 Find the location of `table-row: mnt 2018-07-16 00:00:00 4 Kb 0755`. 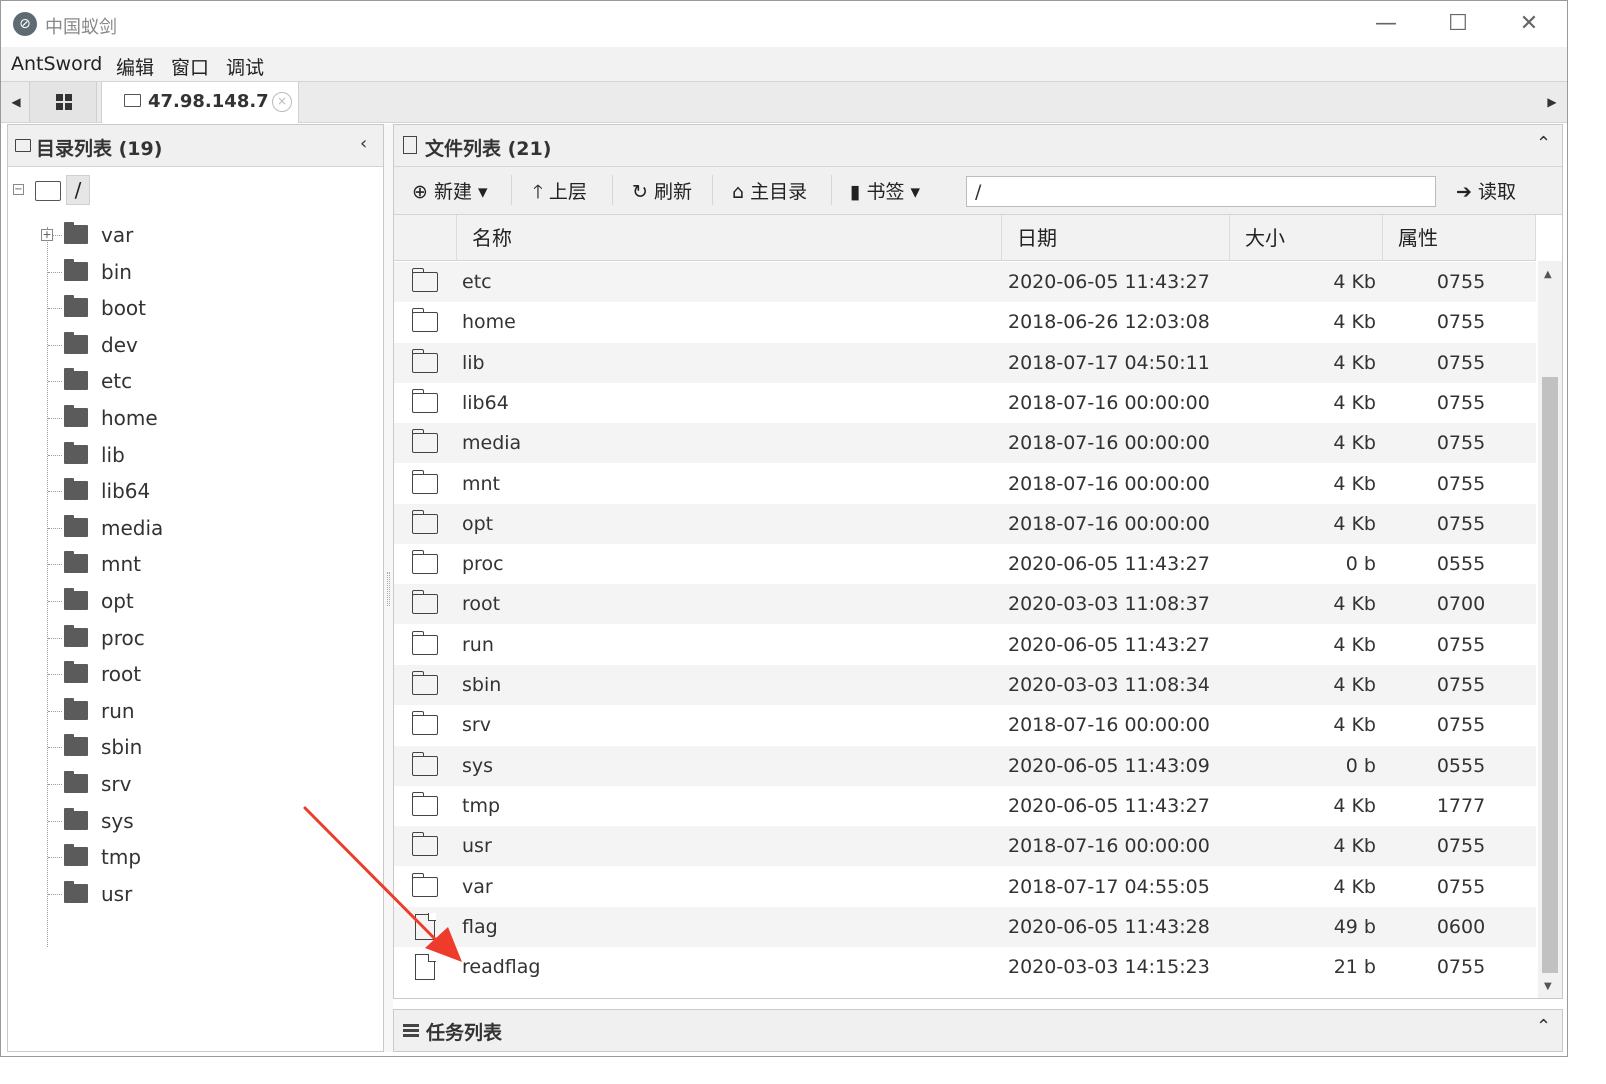

table-row: mnt 2018-07-16 00:00:00 4 Kb 0755 is located at coordinates (965, 484).